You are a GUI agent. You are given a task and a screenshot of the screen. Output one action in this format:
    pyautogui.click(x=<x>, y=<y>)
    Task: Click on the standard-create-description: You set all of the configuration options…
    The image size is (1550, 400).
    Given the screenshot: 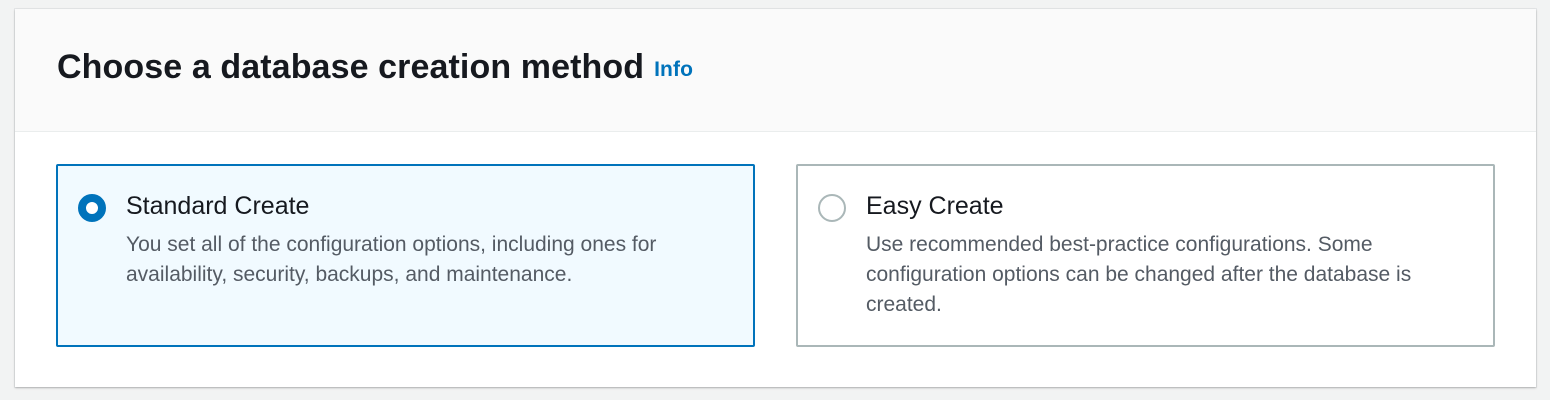 What is the action you would take?
    pyautogui.click(x=391, y=259)
    